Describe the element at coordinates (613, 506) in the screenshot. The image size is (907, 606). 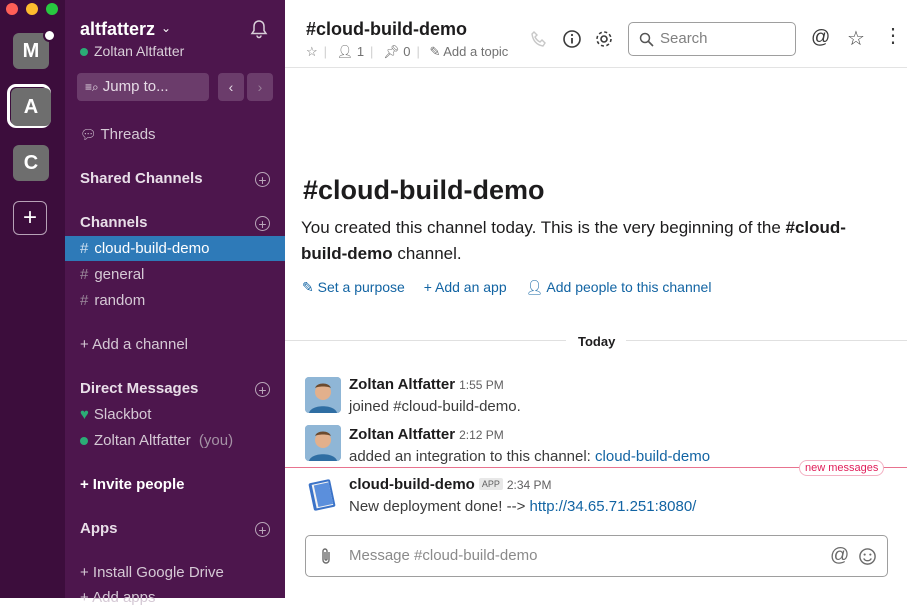
I see `deployment-link: http://34.65.71.251:8080/` at that location.